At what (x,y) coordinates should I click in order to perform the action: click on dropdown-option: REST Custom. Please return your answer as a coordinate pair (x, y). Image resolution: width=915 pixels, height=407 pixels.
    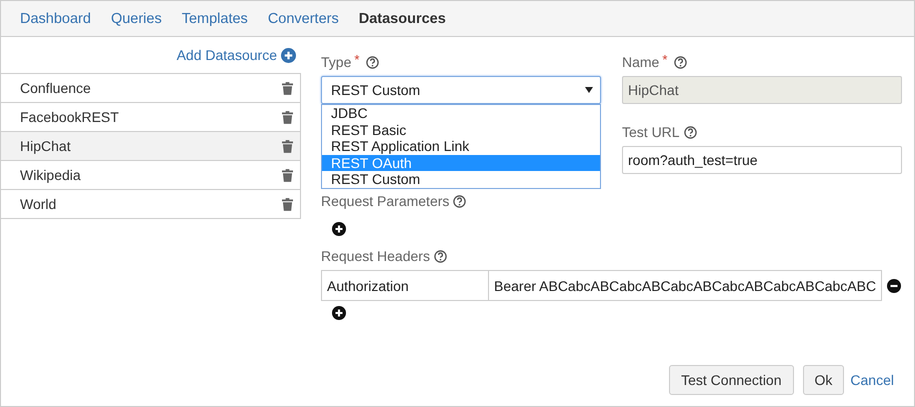
    Looking at the image, I should click on (461, 179).